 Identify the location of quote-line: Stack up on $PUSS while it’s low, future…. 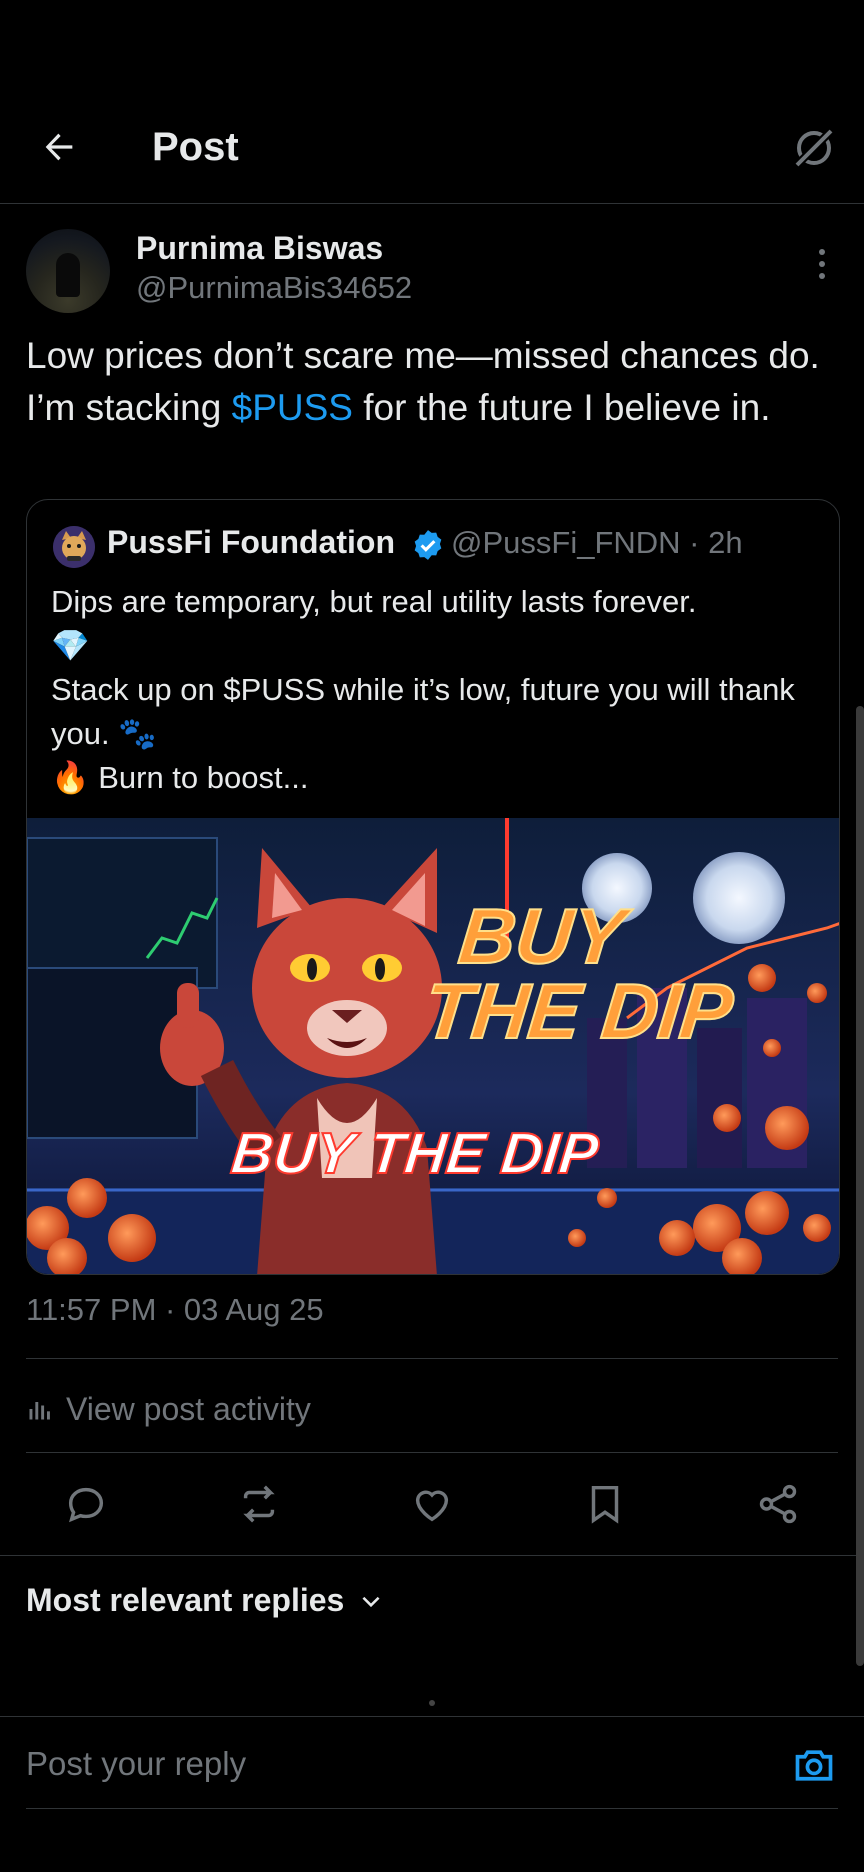
(423, 711).